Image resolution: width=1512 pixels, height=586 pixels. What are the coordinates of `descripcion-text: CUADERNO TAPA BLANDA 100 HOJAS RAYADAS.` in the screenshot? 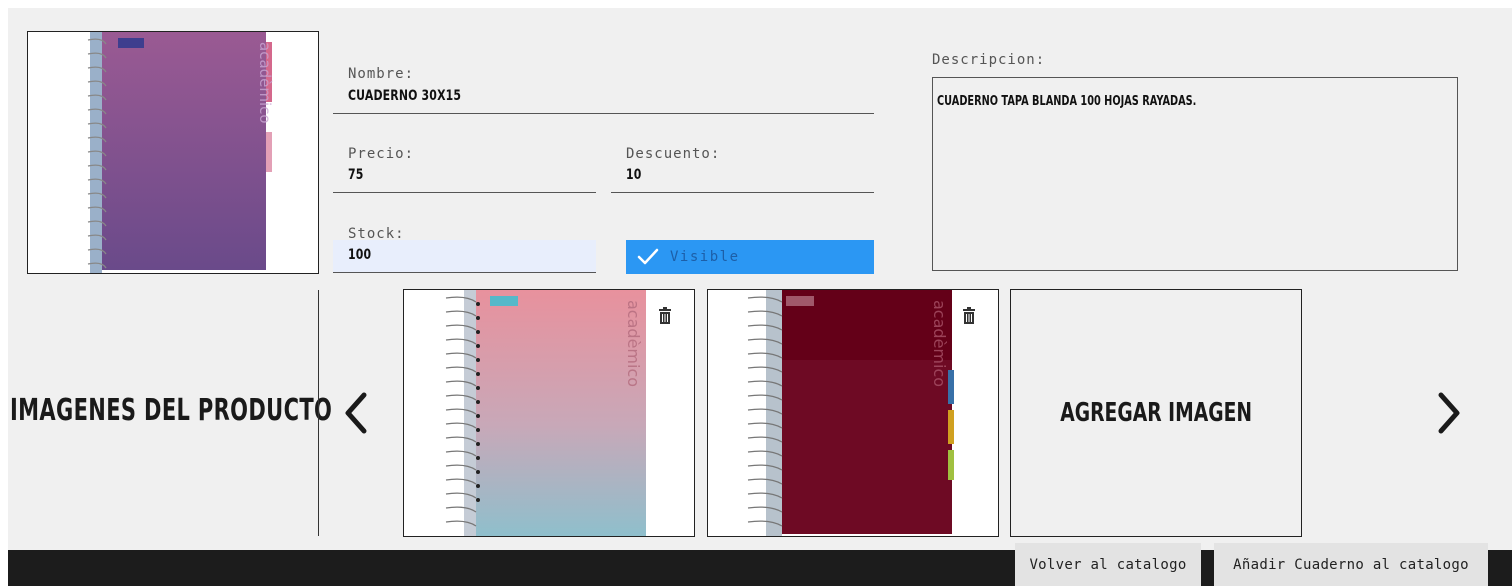 It's located at (1067, 101).